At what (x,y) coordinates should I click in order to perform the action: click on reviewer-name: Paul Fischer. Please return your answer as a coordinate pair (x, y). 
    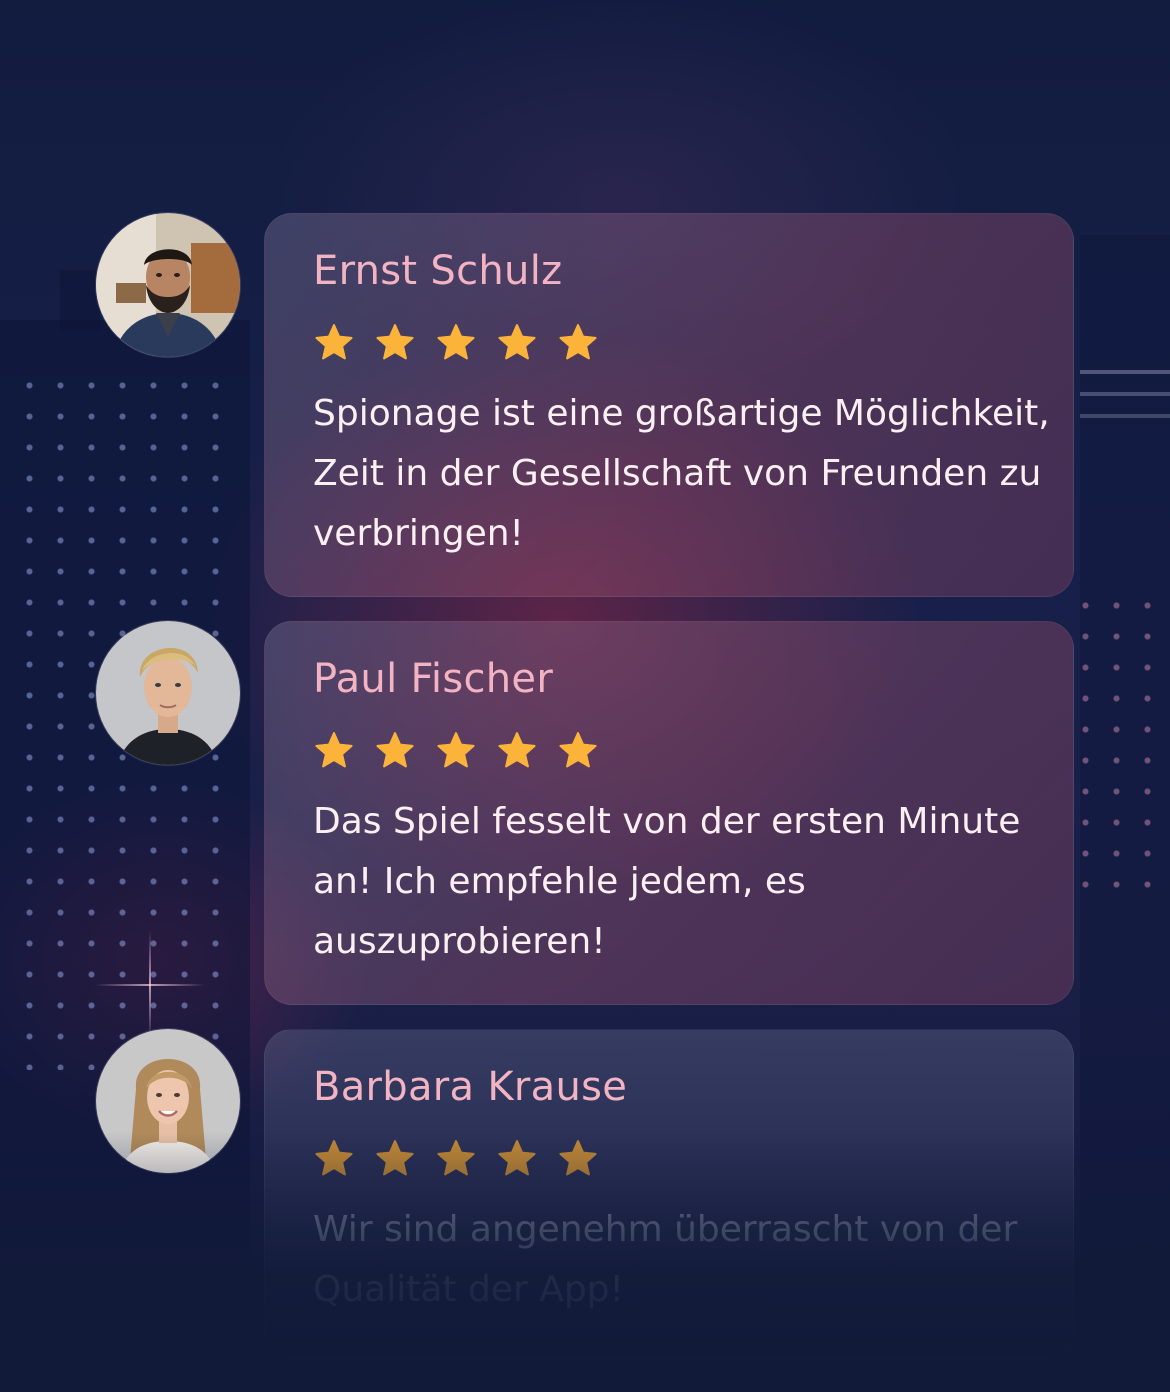
    Looking at the image, I should click on (433, 679).